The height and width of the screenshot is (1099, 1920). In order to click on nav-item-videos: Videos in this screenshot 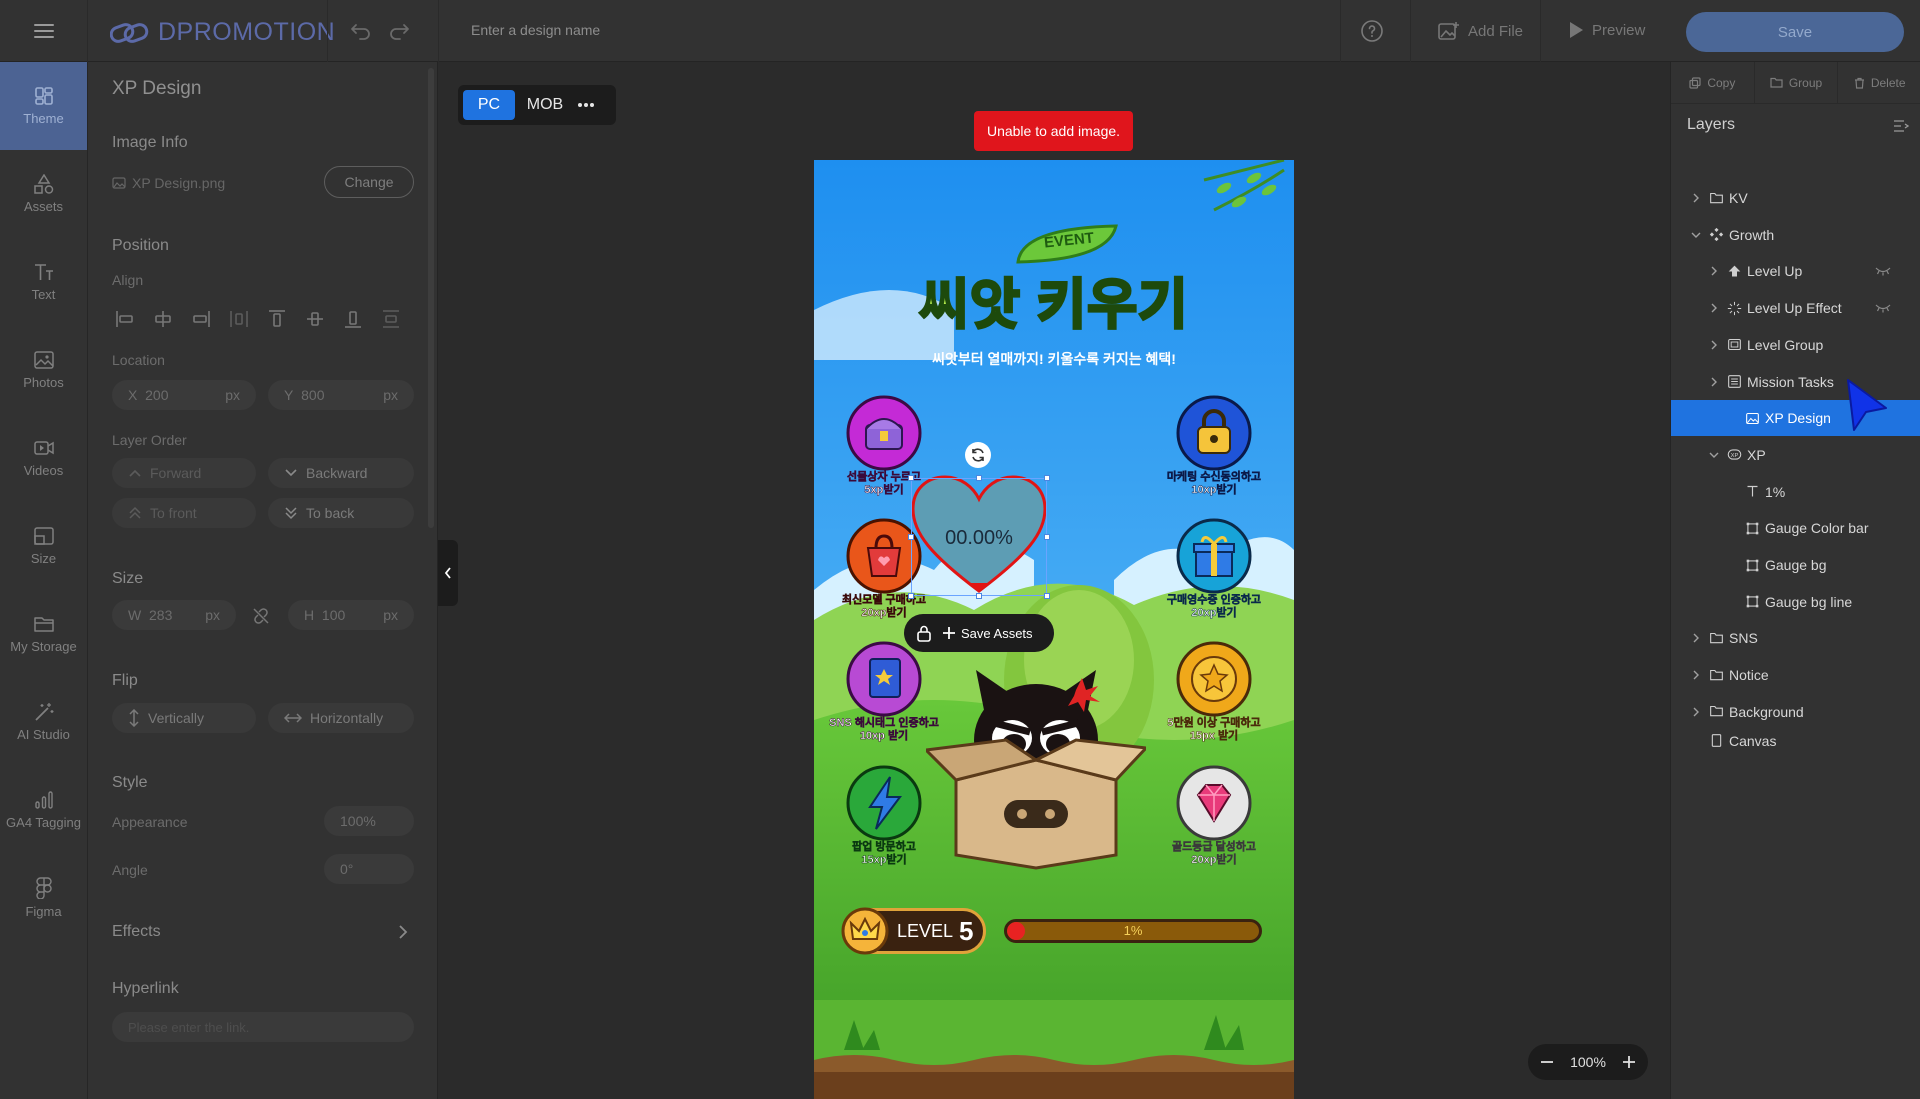, I will do `click(43, 458)`.